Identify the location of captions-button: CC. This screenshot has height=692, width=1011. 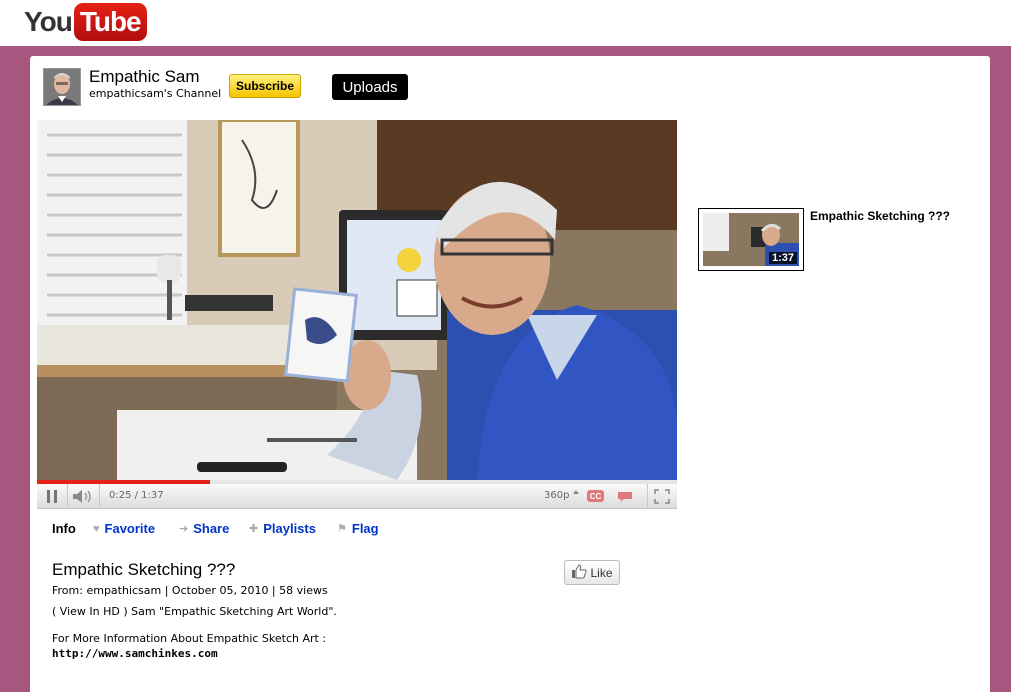
(595, 496).